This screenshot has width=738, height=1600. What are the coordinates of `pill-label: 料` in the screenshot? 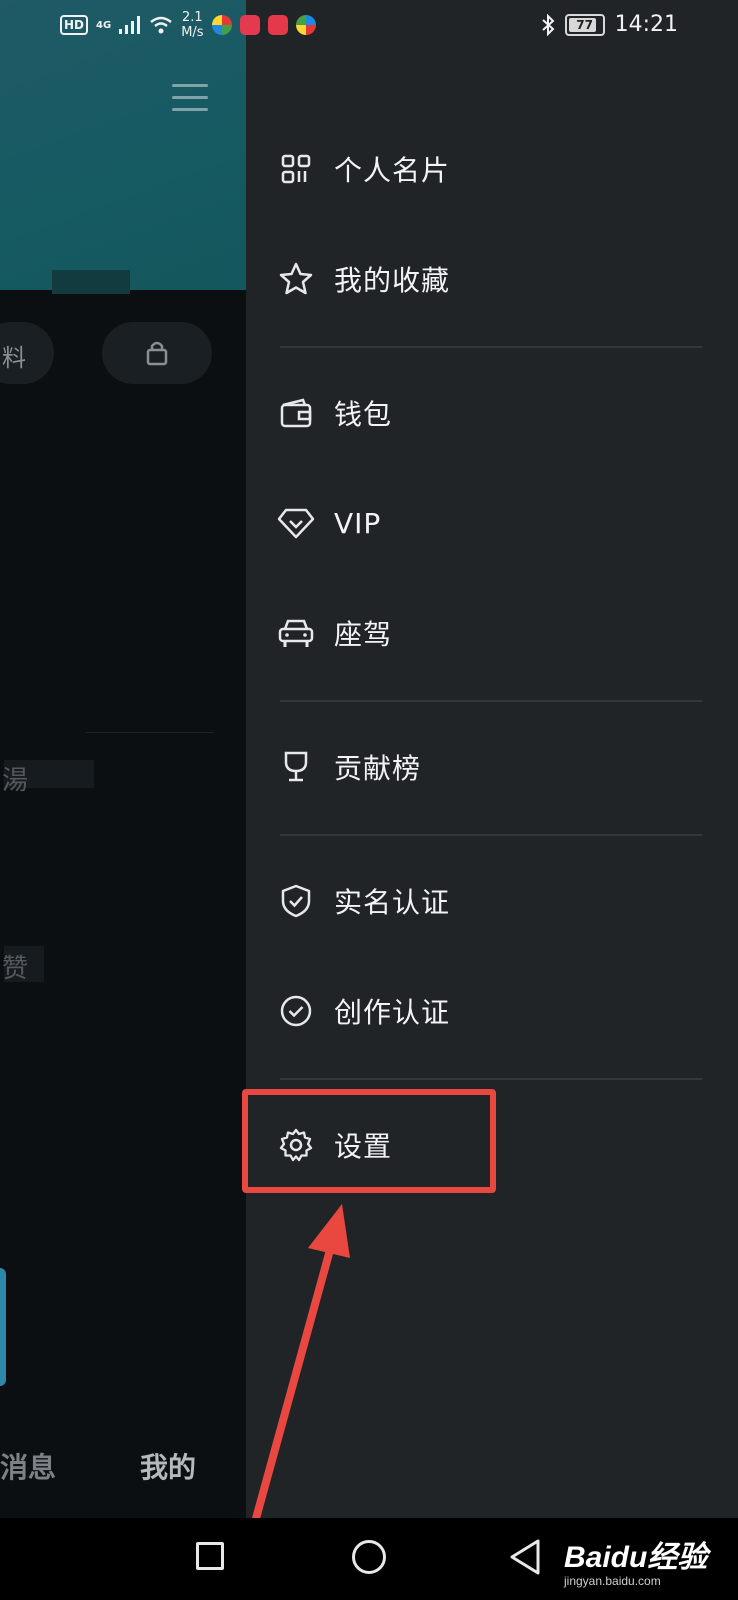 It's located at (14, 358).